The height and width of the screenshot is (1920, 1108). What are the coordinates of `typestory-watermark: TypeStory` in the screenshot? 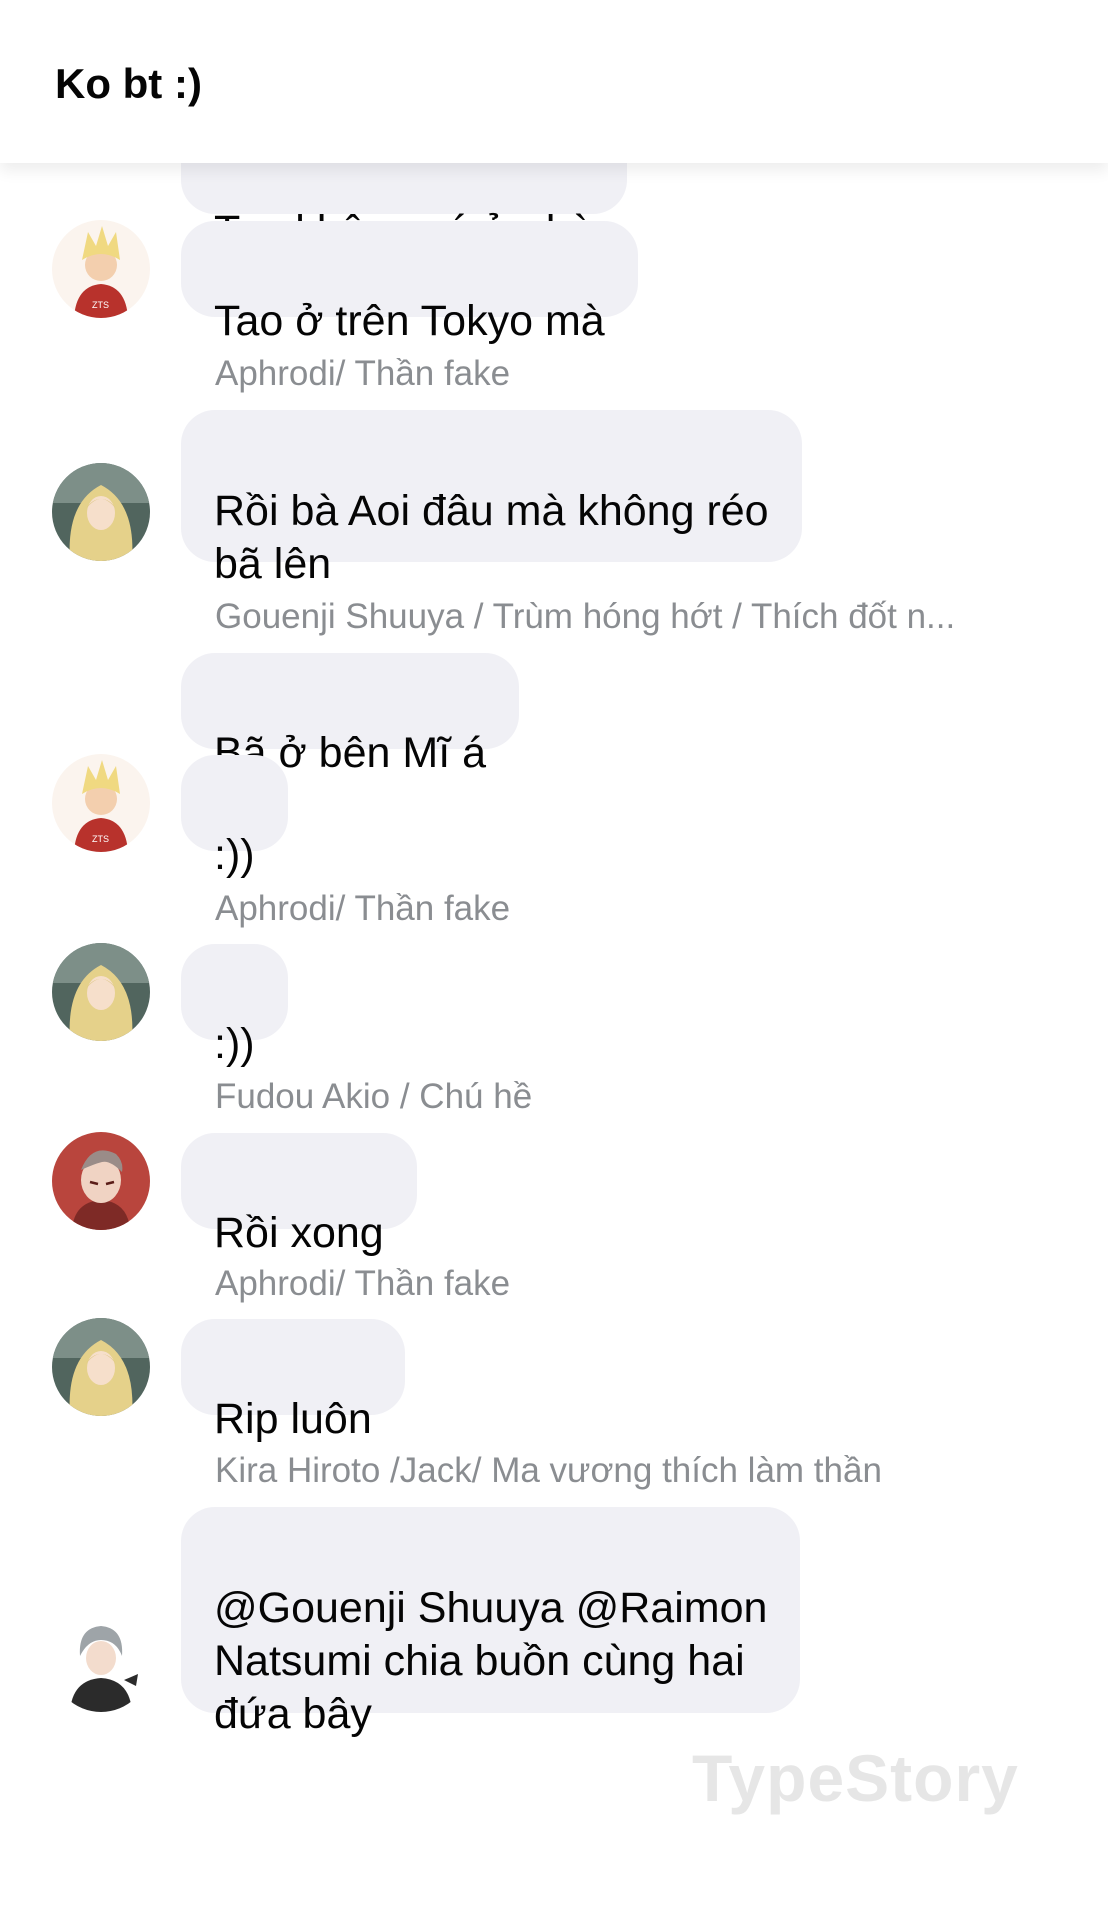 It's located at (855, 1778).